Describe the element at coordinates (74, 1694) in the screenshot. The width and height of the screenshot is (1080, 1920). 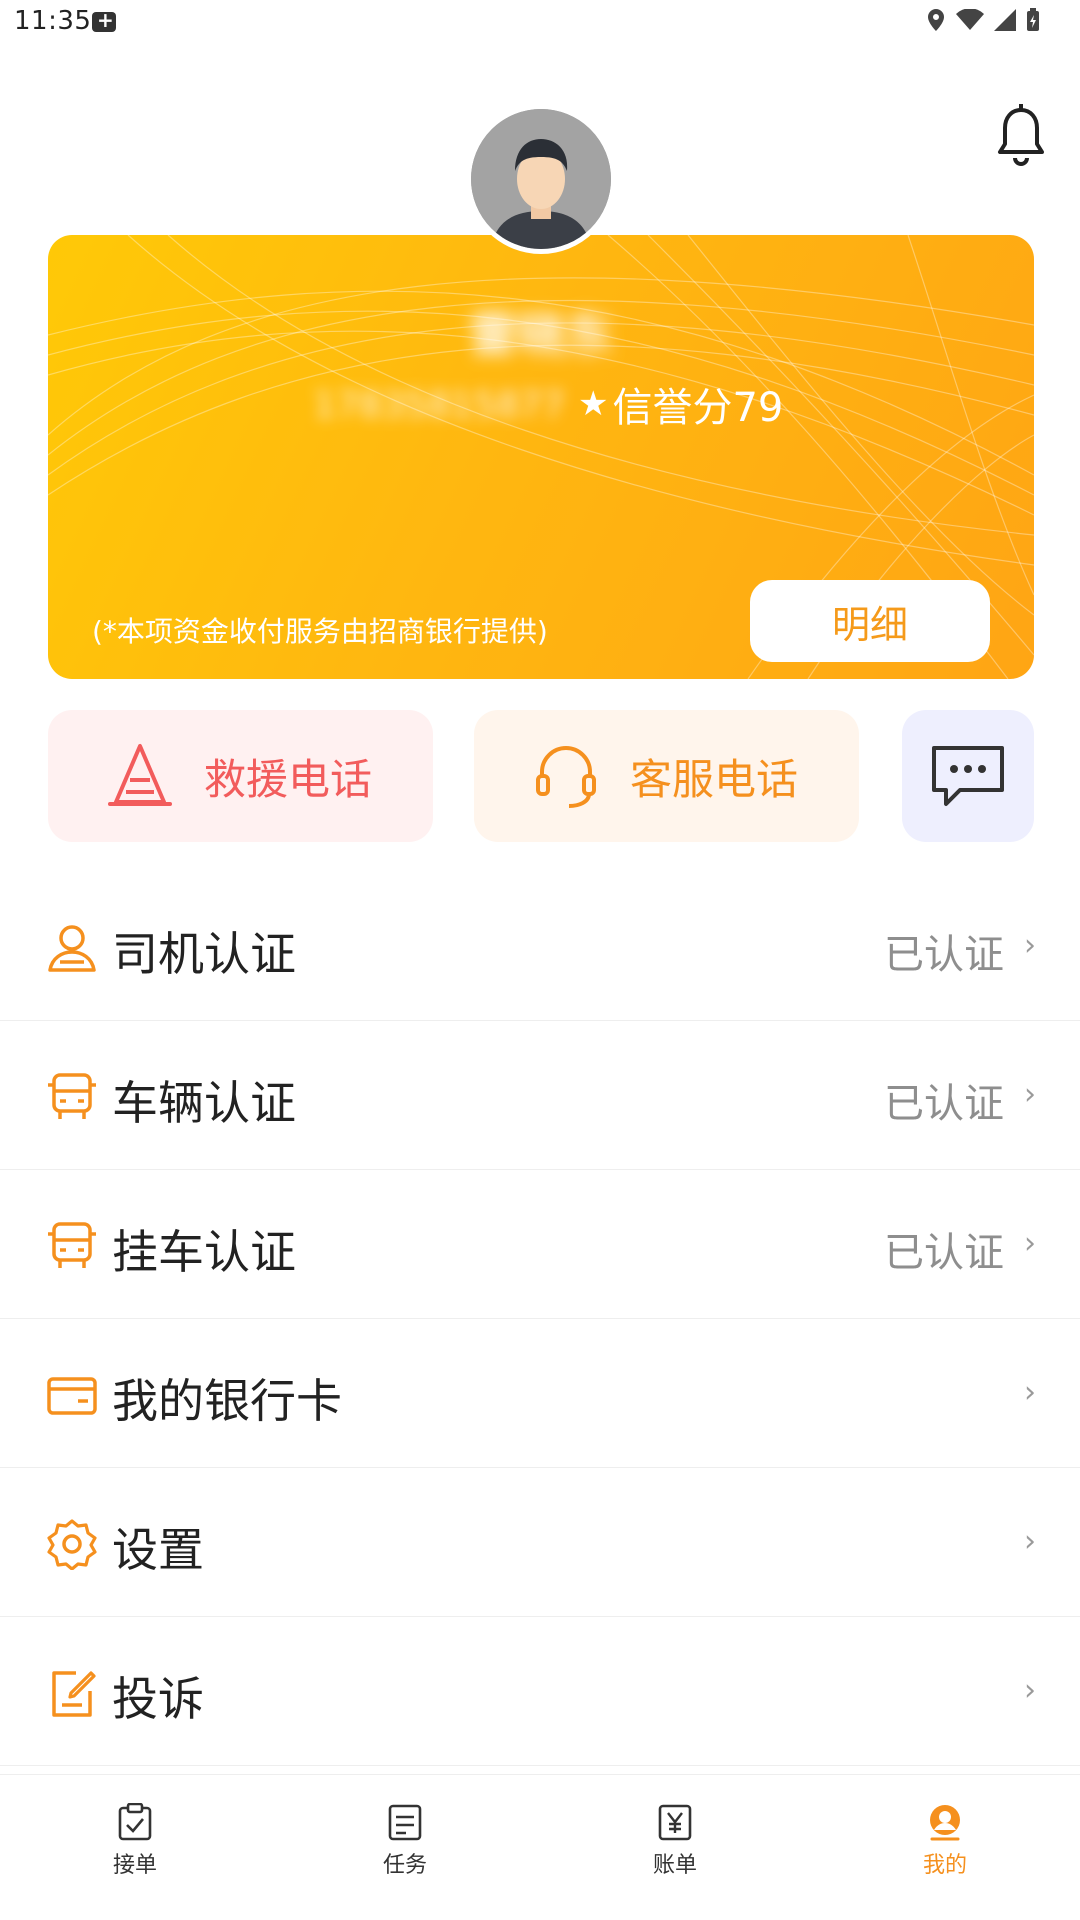
I see `complaint-icon` at that location.